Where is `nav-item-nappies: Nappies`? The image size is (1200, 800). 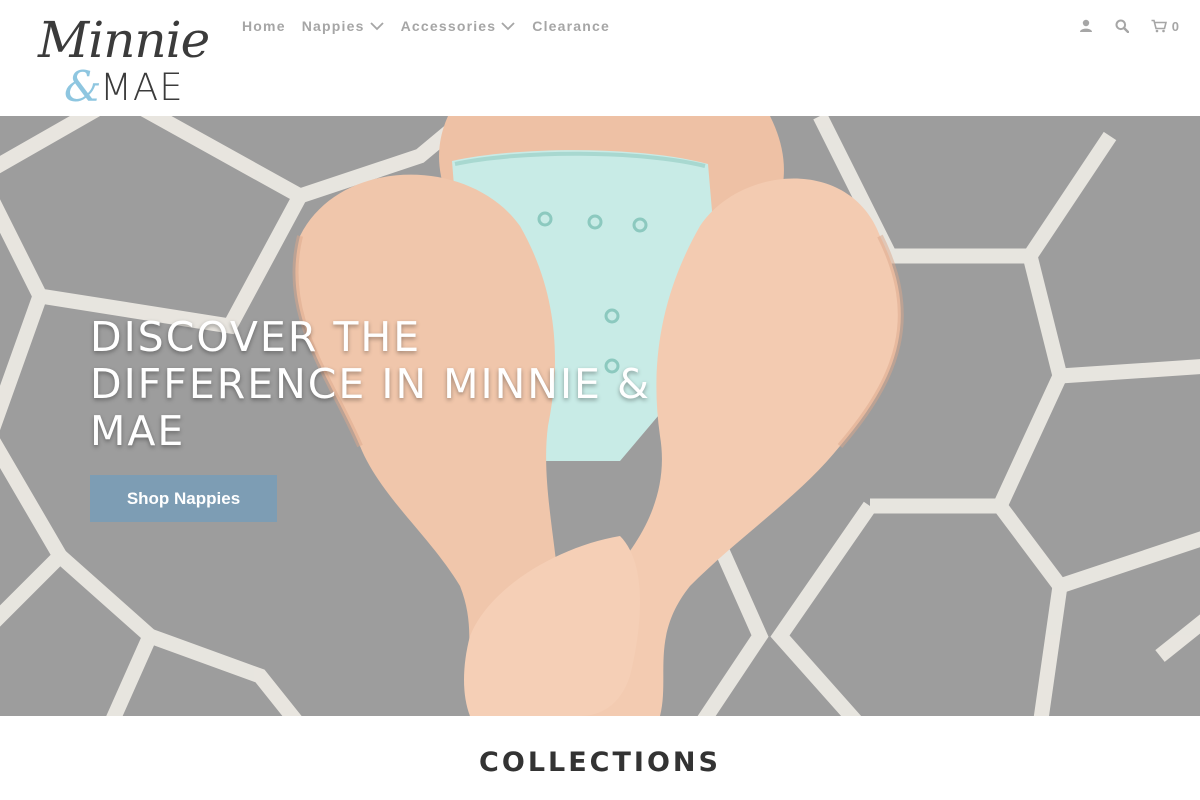 nav-item-nappies: Nappies is located at coordinates (343, 26).